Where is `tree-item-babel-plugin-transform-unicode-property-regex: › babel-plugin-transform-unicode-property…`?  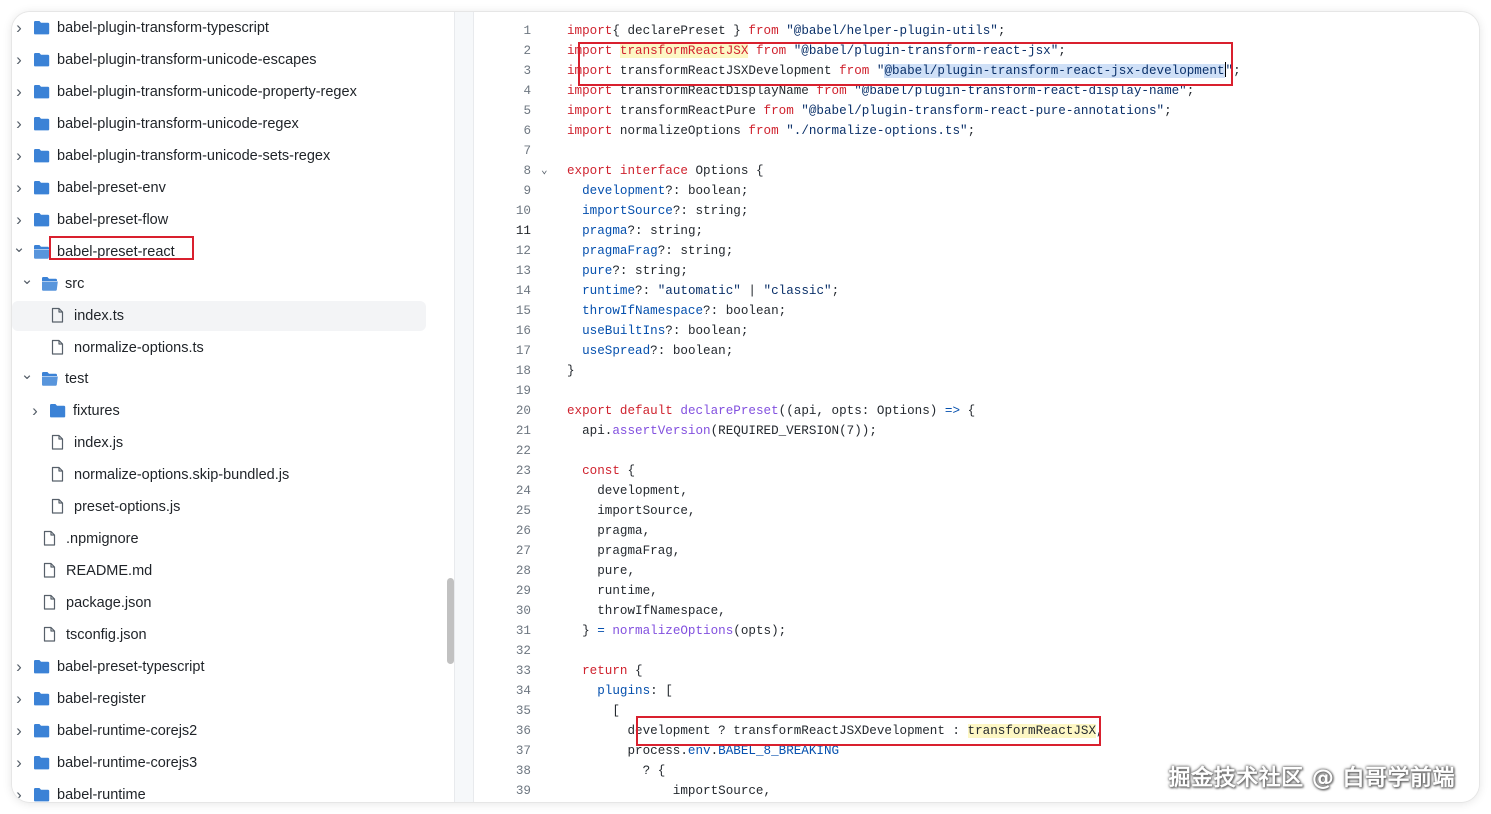
tree-item-babel-plugin-transform-unicode-property-regex: › babel-plugin-transform-unicode-property… is located at coordinates (219, 92).